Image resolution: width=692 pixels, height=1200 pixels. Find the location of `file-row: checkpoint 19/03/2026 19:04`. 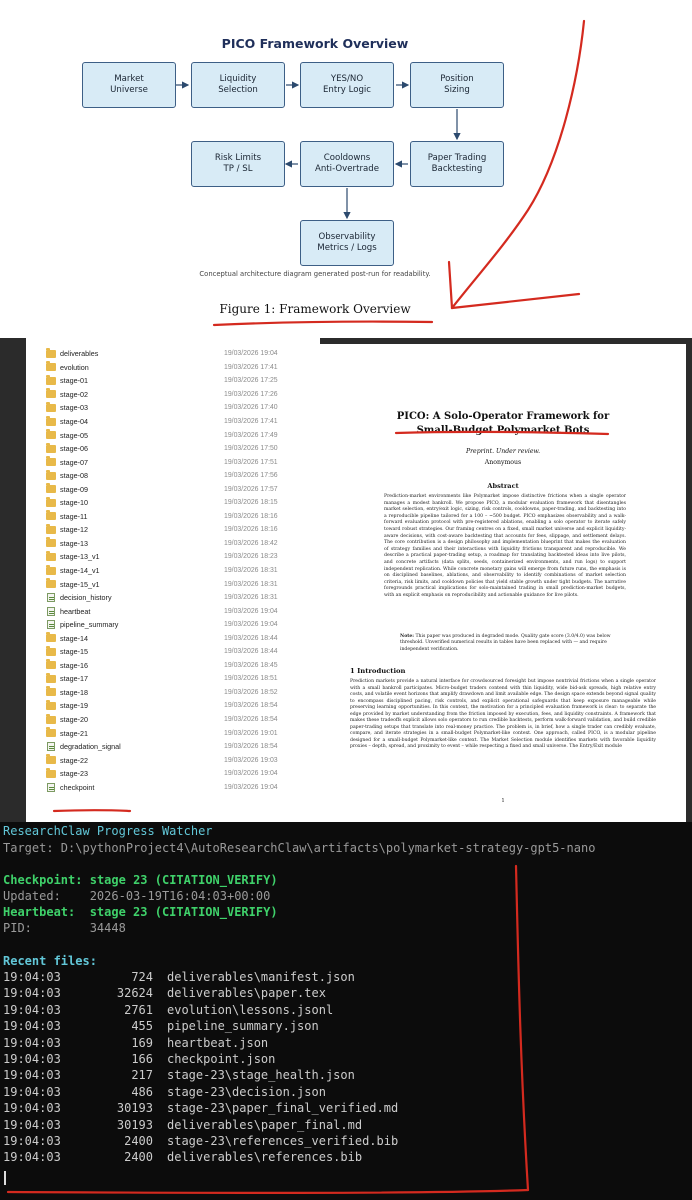

file-row: checkpoint 19/03/2026 19:04 is located at coordinates (182, 788).